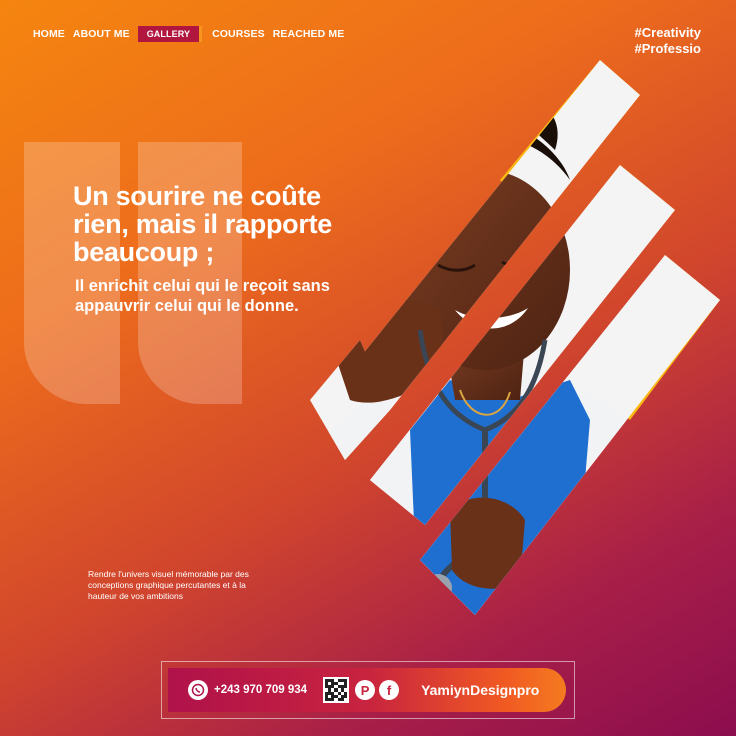 The width and height of the screenshot is (736, 736). I want to click on hashtag-creativity: #Creativity, so click(667, 32).